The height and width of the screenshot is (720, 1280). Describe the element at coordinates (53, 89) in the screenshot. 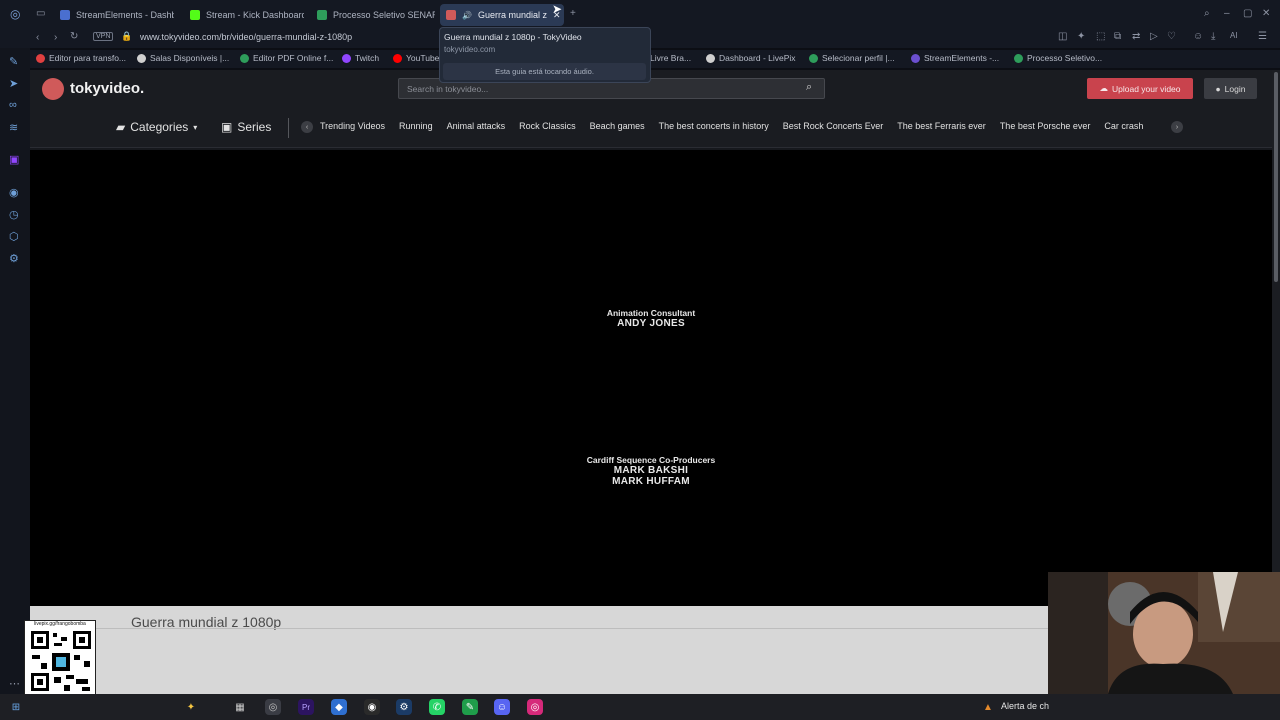

I see `tokyvideo-logo-icon` at that location.